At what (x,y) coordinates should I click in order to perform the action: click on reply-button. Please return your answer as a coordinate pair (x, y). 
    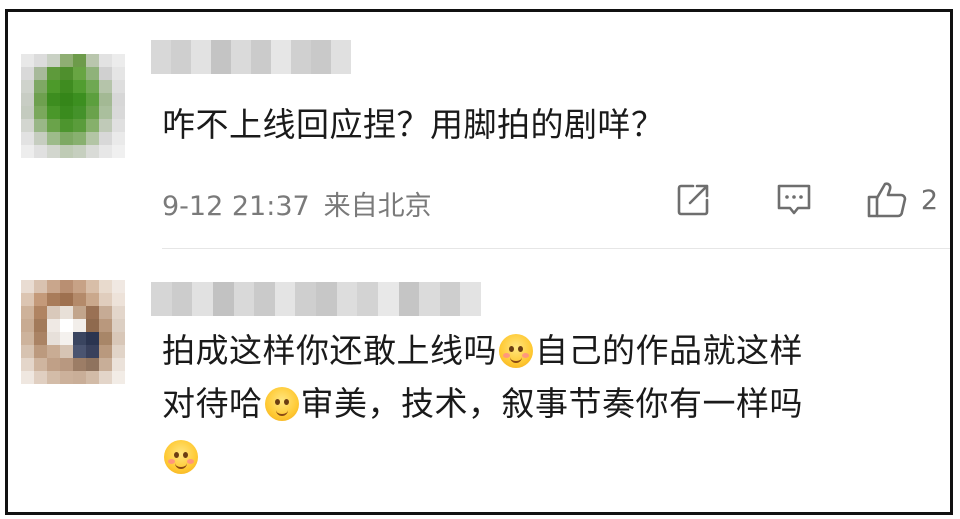
    Looking at the image, I should click on (794, 200).